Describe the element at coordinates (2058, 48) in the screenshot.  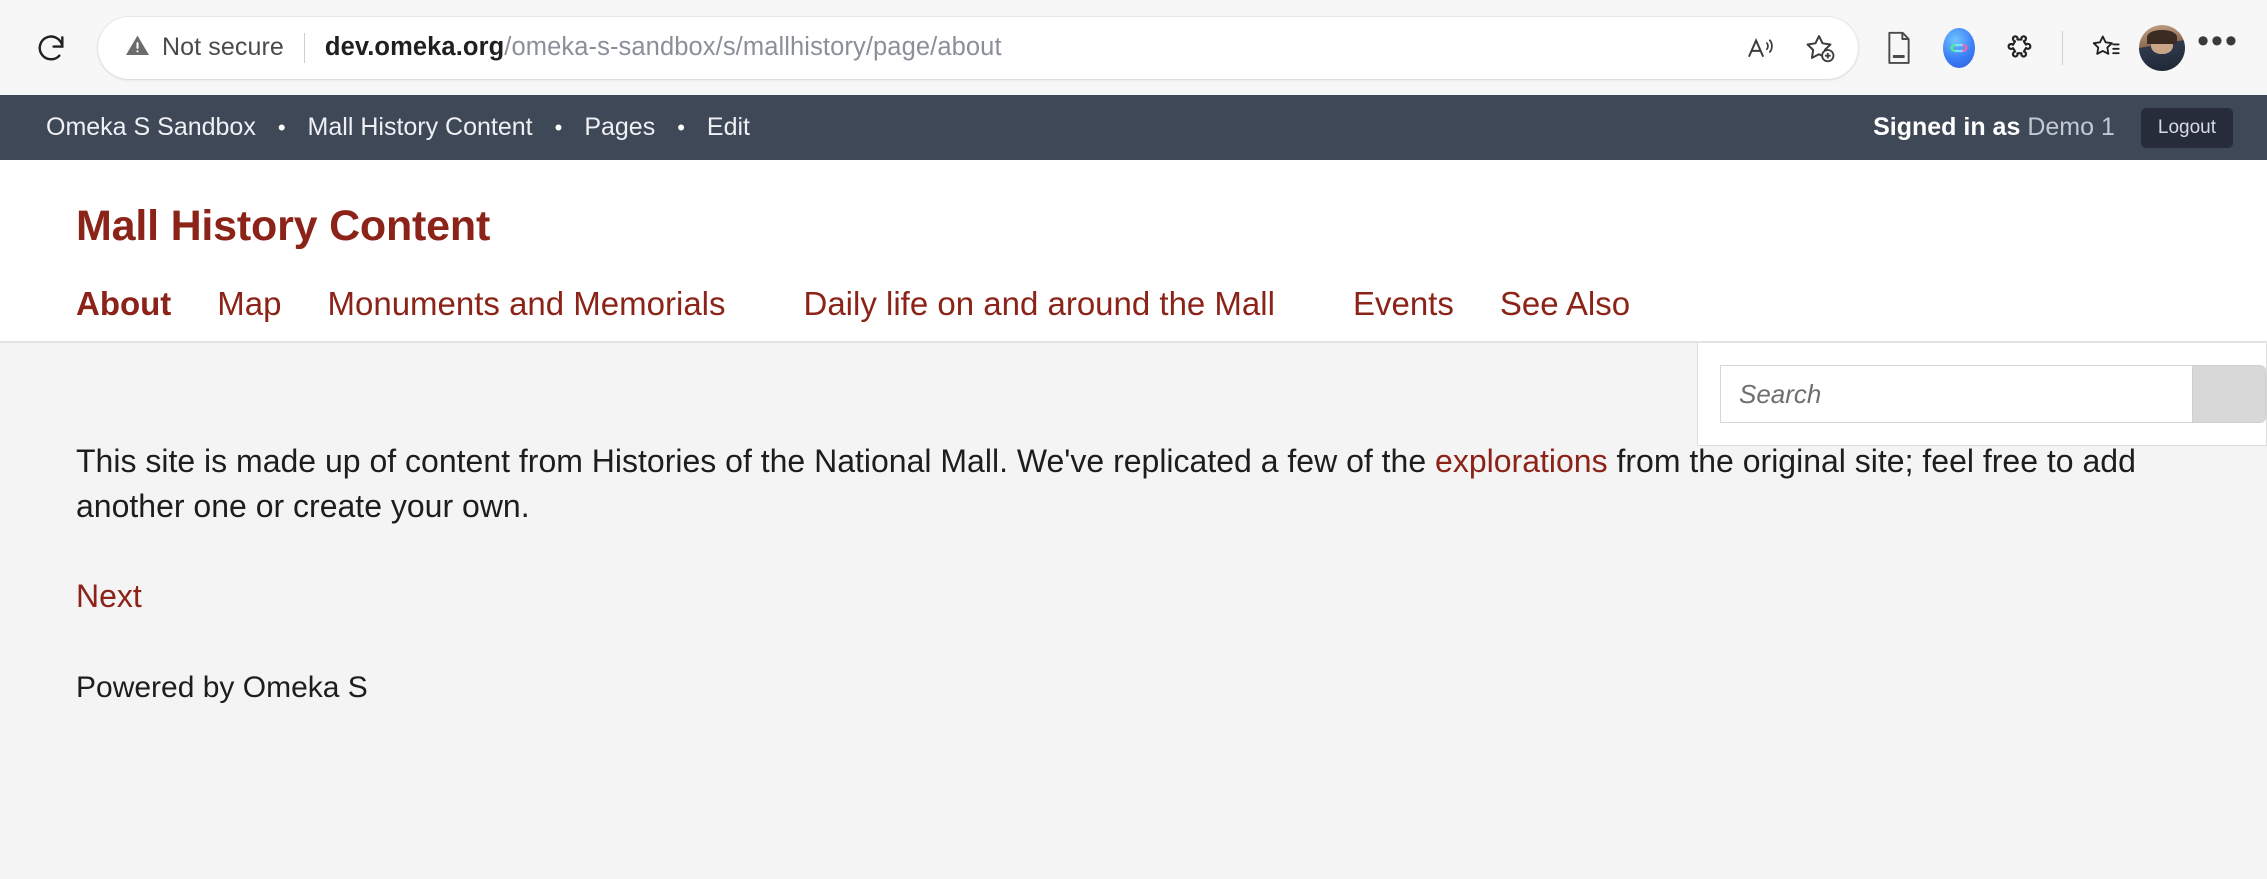
I see `browser-toolbar-actions: •••` at that location.